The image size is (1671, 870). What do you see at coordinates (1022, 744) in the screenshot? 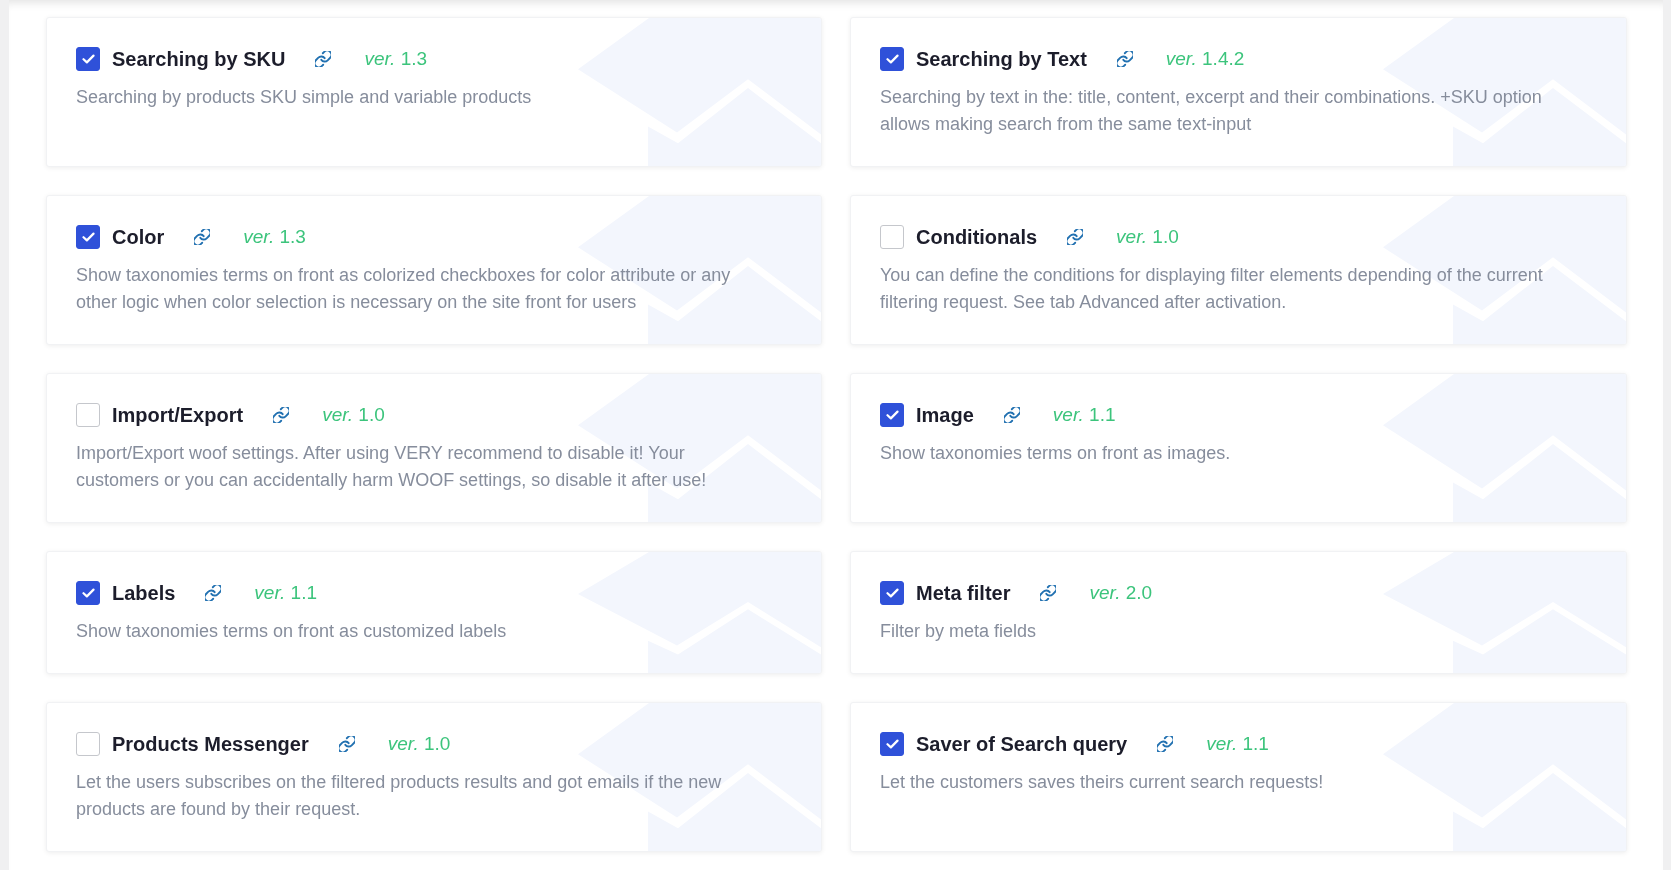
I see `extension-title: Saver of Search query` at bounding box center [1022, 744].